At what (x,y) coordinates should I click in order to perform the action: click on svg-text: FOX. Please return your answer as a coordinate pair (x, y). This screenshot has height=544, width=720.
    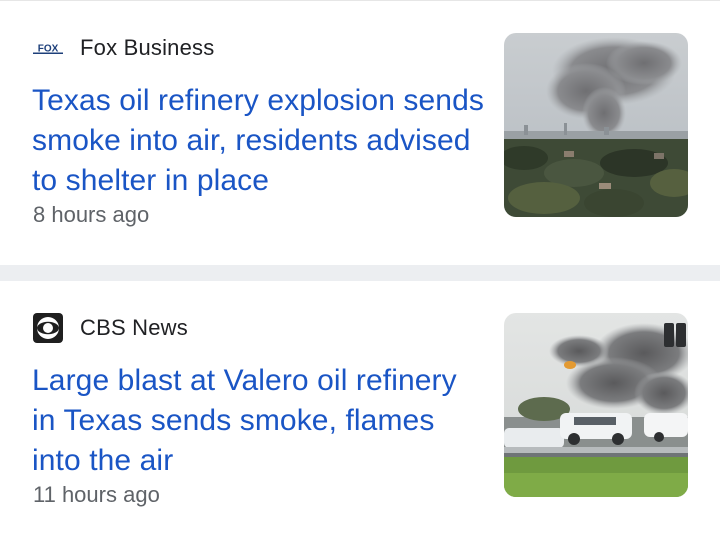
    Looking at the image, I should click on (48, 49).